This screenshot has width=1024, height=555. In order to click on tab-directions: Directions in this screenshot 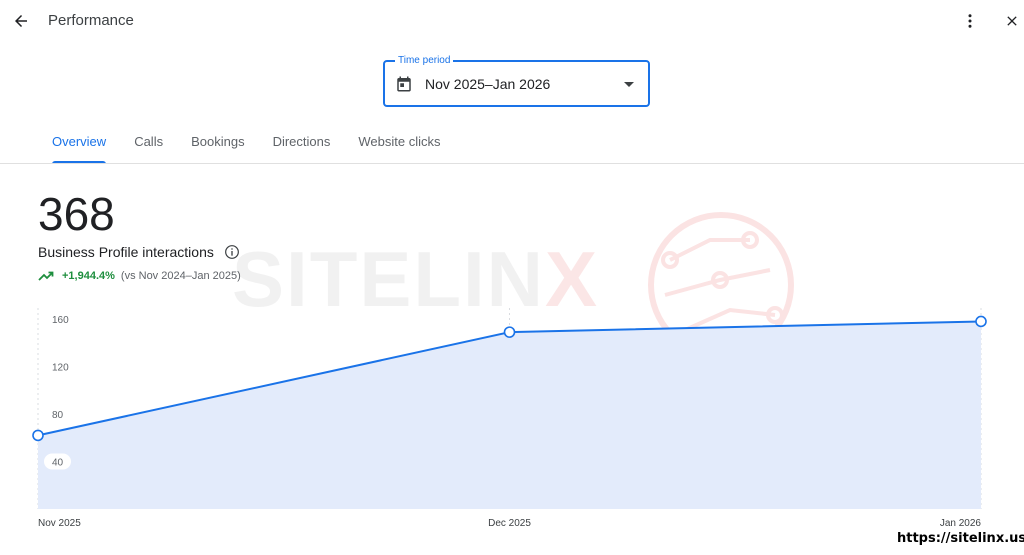, I will do `click(302, 145)`.